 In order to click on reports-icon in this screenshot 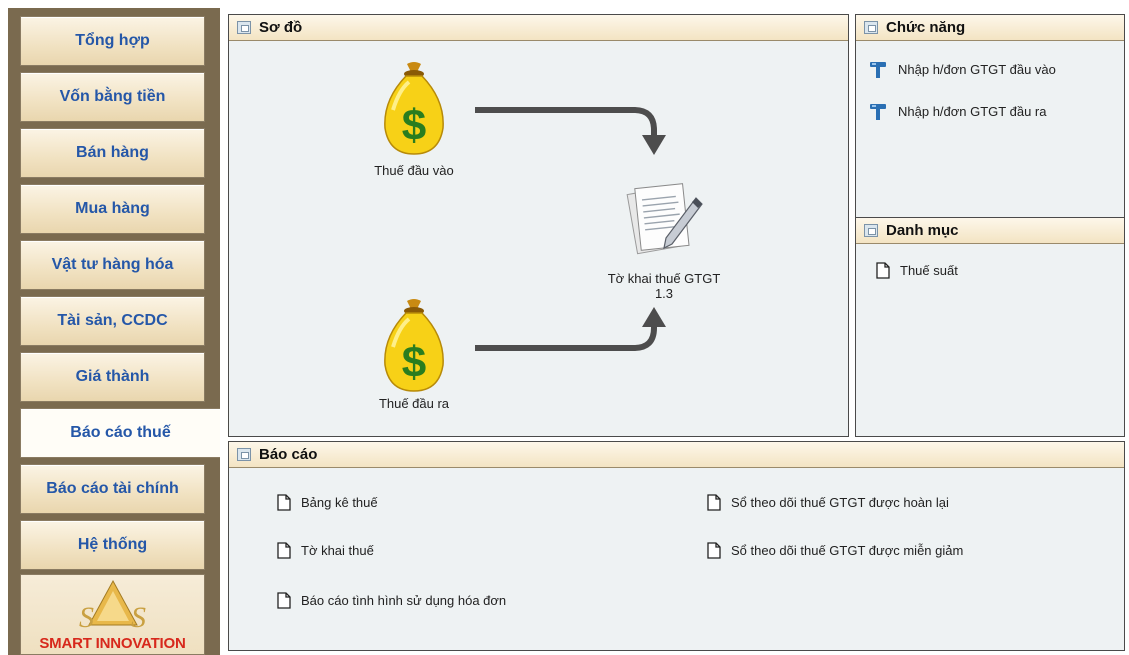, I will do `click(244, 454)`.